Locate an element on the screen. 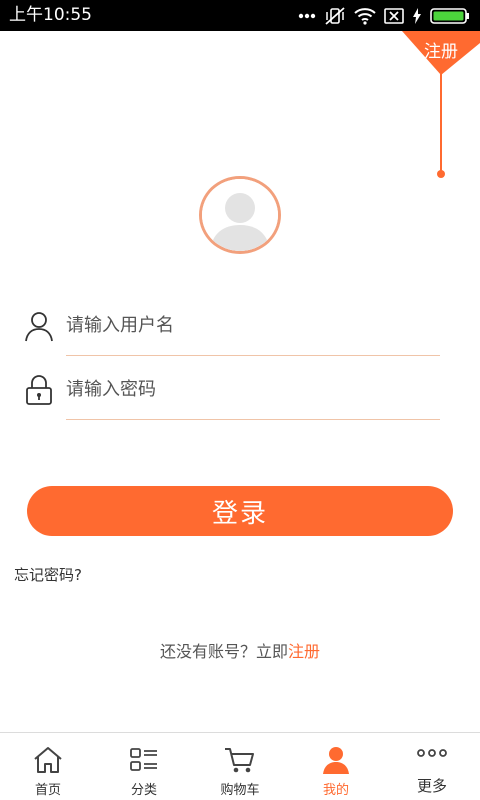 The height and width of the screenshot is (800, 480). avatar is located at coordinates (240, 215).